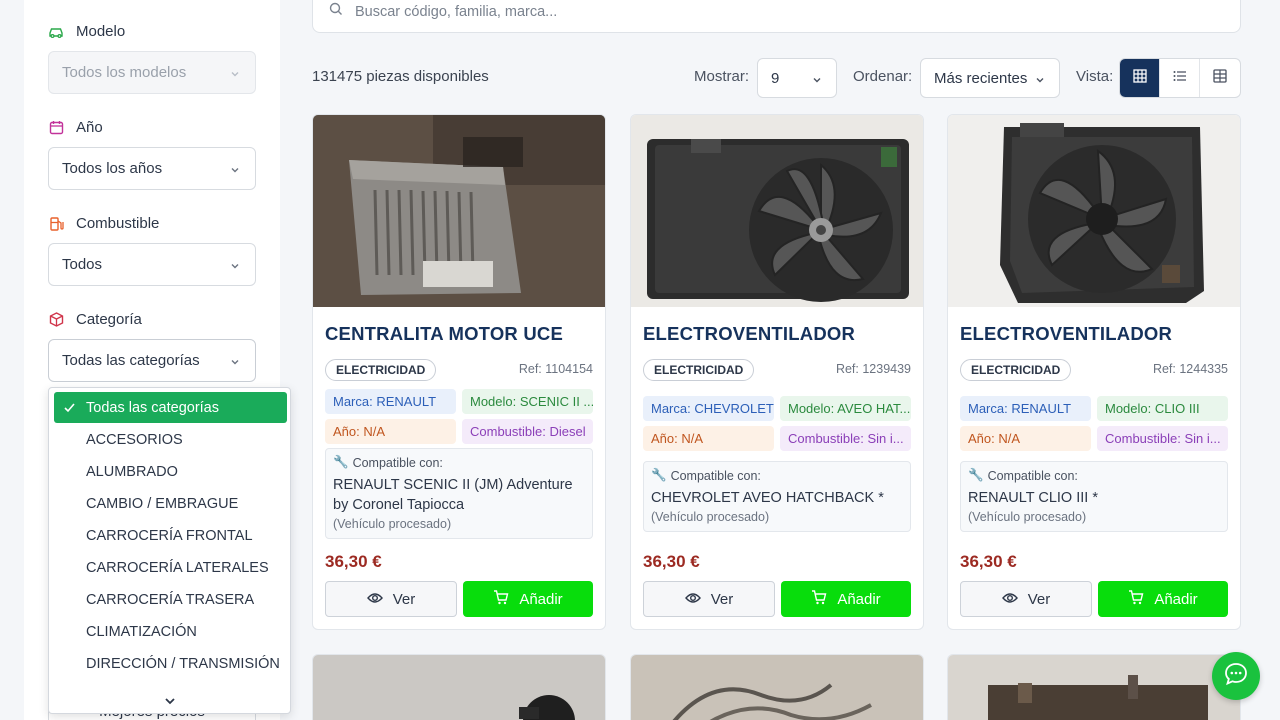  I want to click on anio-filter-label: Año, so click(75, 127).